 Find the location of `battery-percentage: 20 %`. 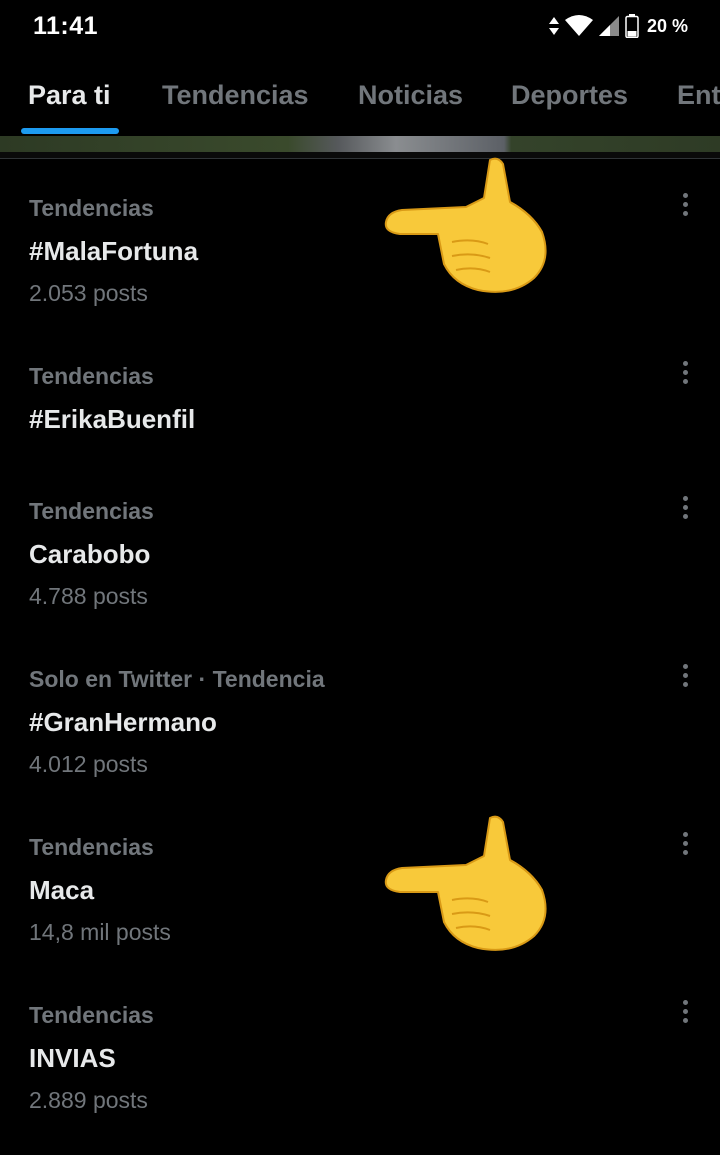

battery-percentage: 20 % is located at coordinates (667, 25).